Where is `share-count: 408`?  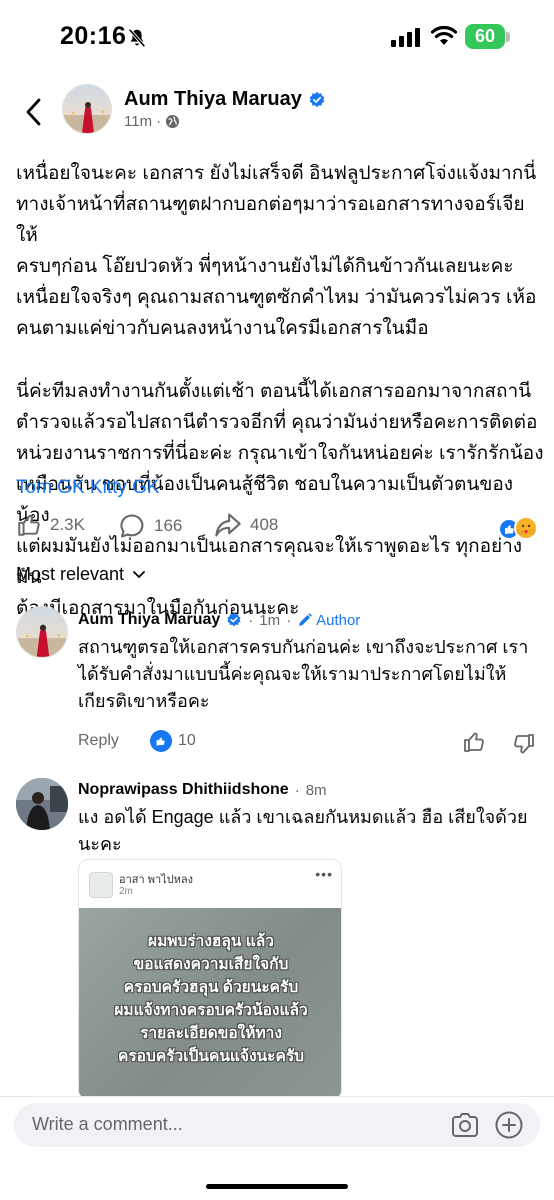 share-count: 408 is located at coordinates (264, 524).